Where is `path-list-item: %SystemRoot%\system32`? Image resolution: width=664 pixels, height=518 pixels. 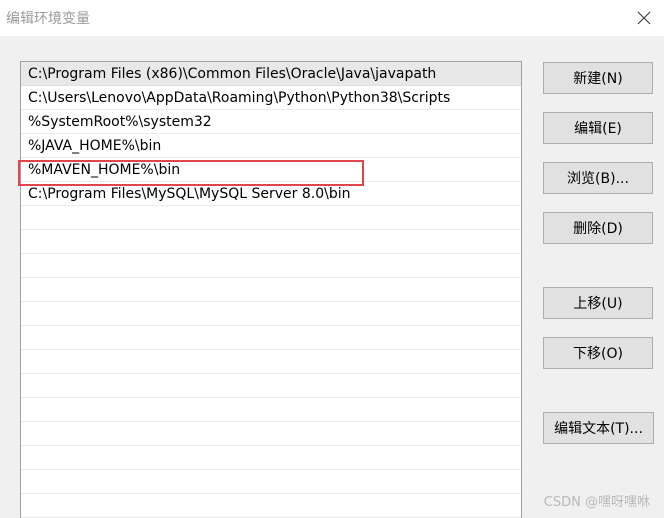
path-list-item: %SystemRoot%\system32 is located at coordinates (271, 122).